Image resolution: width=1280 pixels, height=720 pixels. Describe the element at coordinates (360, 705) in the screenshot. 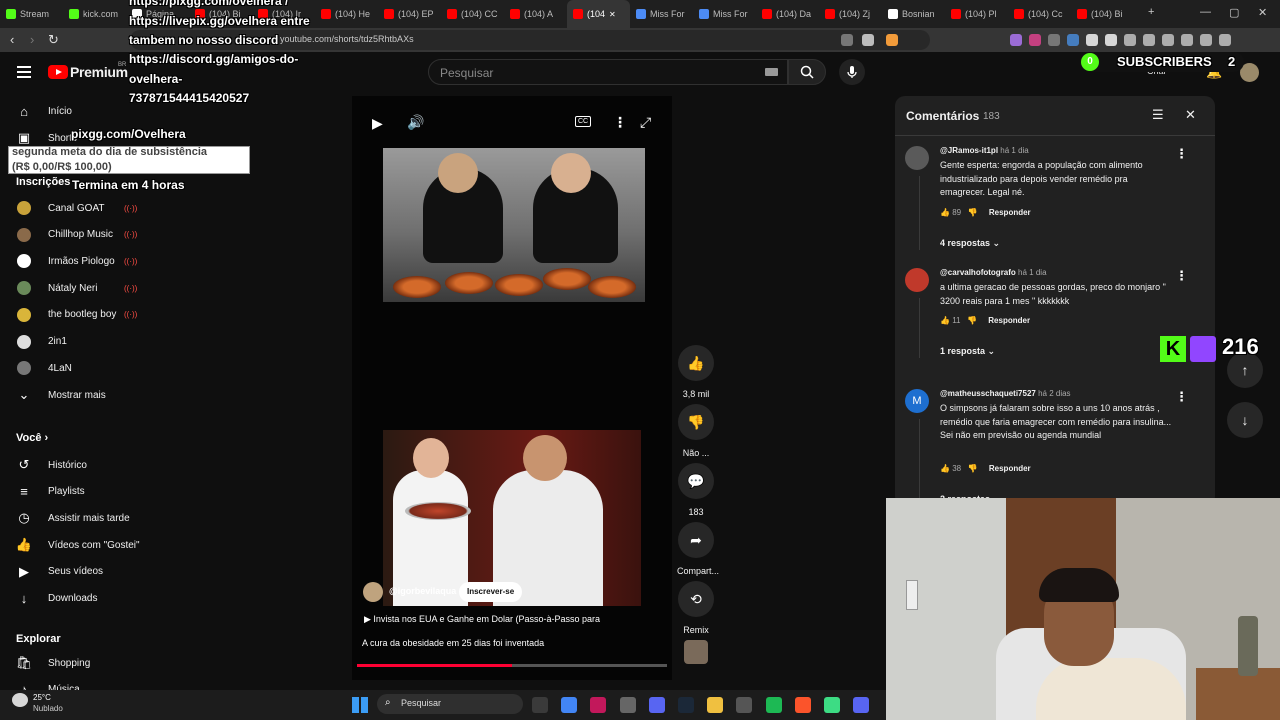

I see `start-icon` at that location.